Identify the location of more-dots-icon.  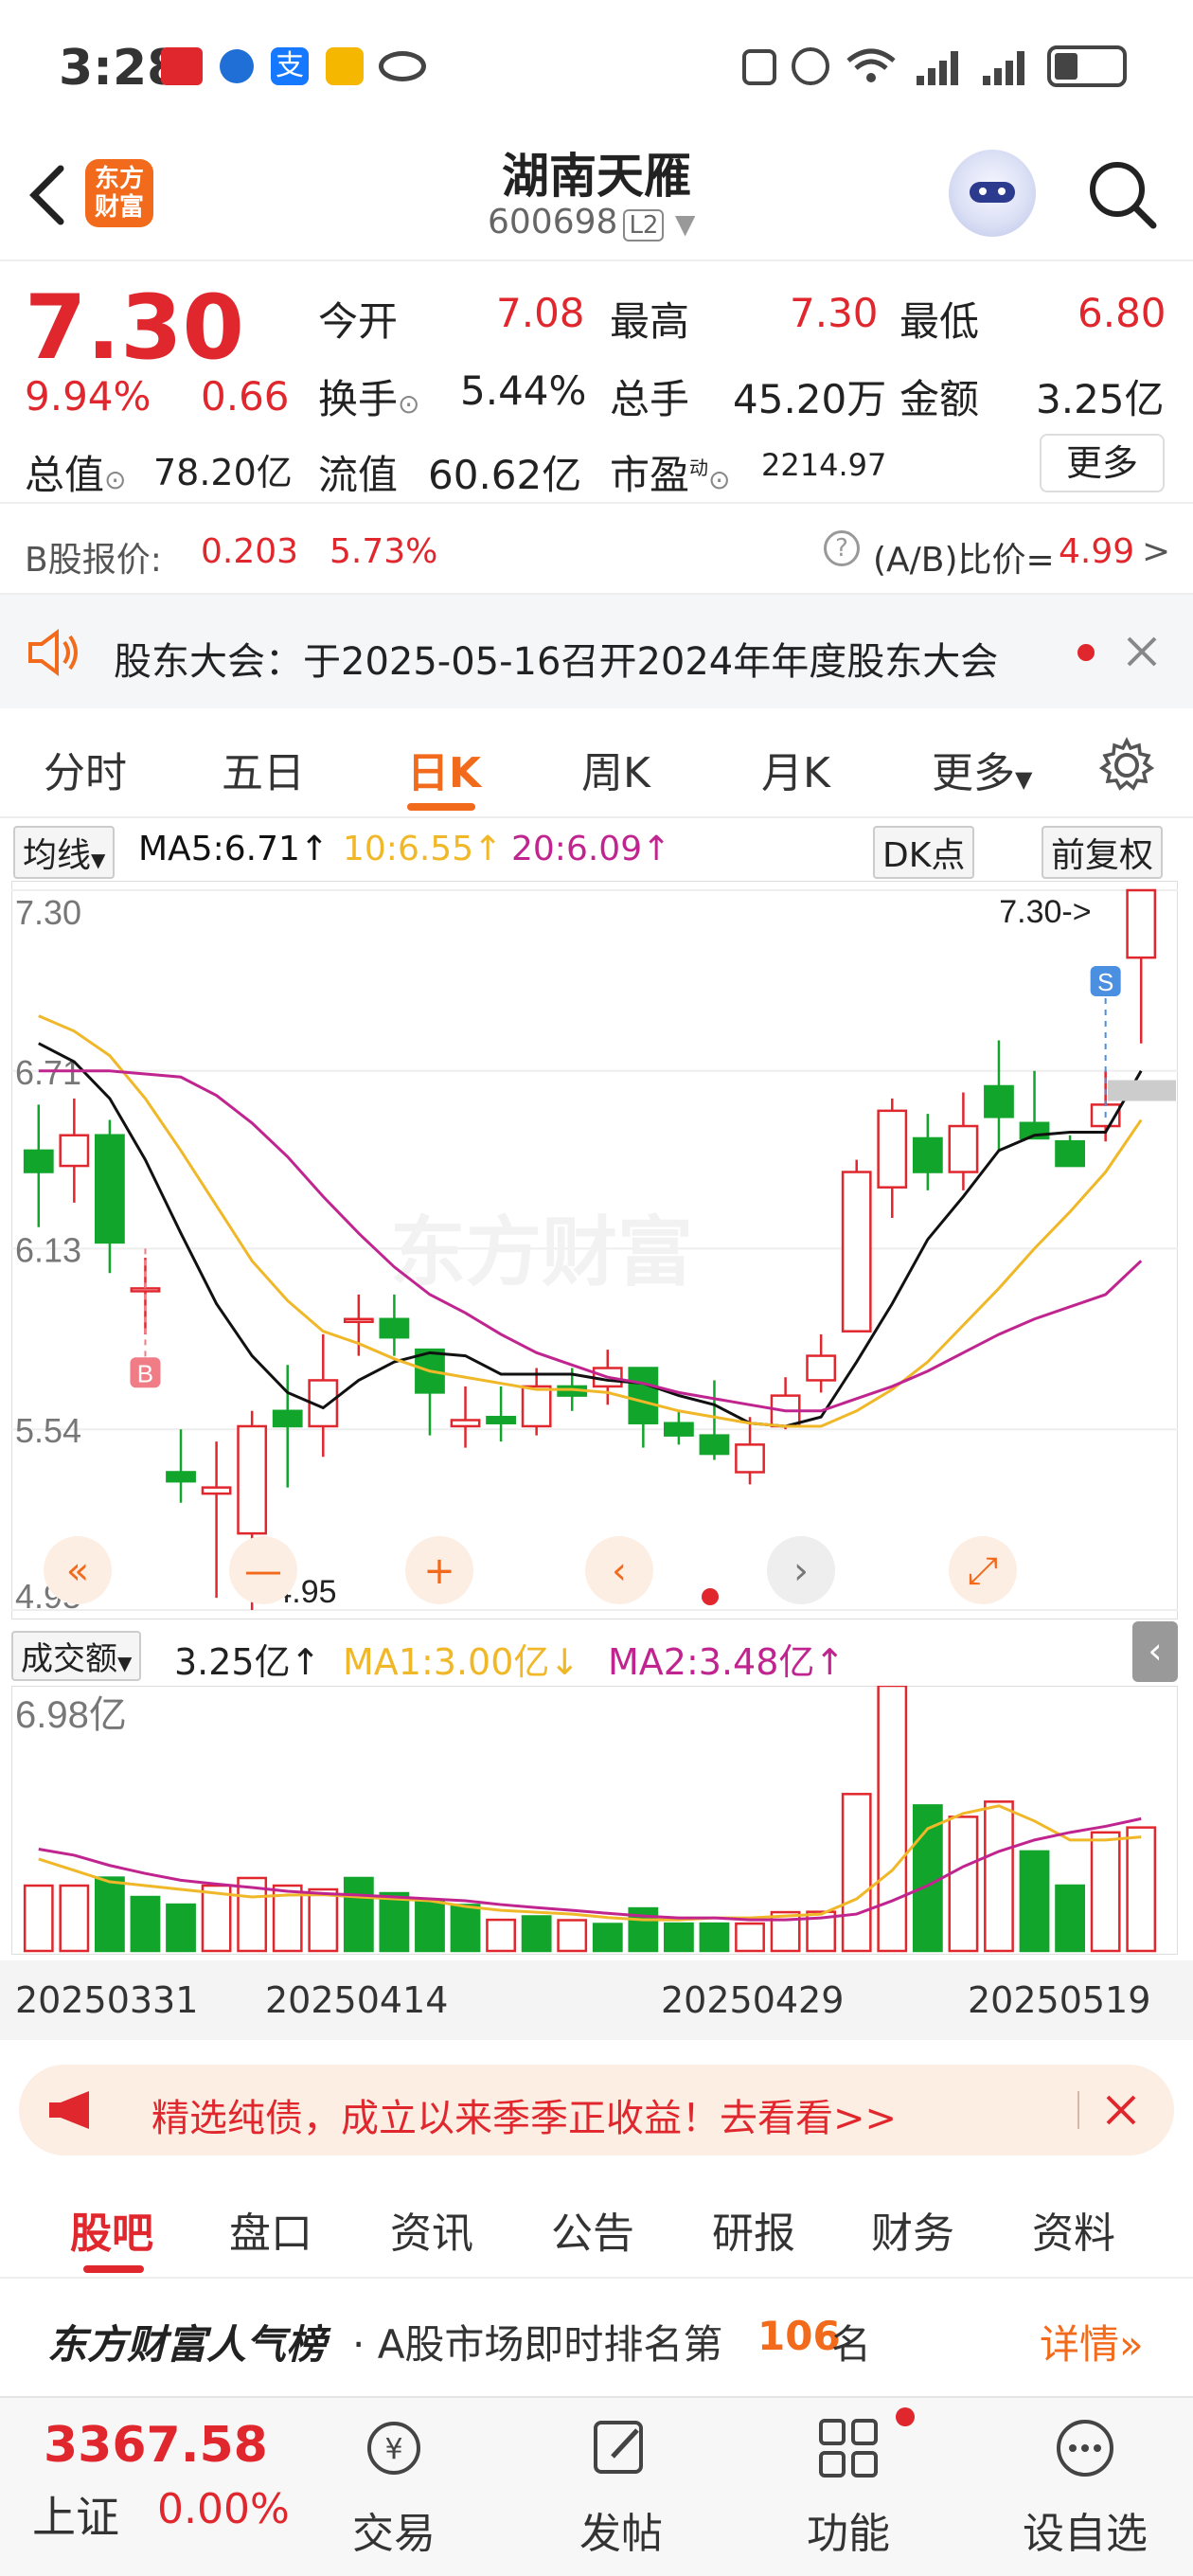
(1085, 2448).